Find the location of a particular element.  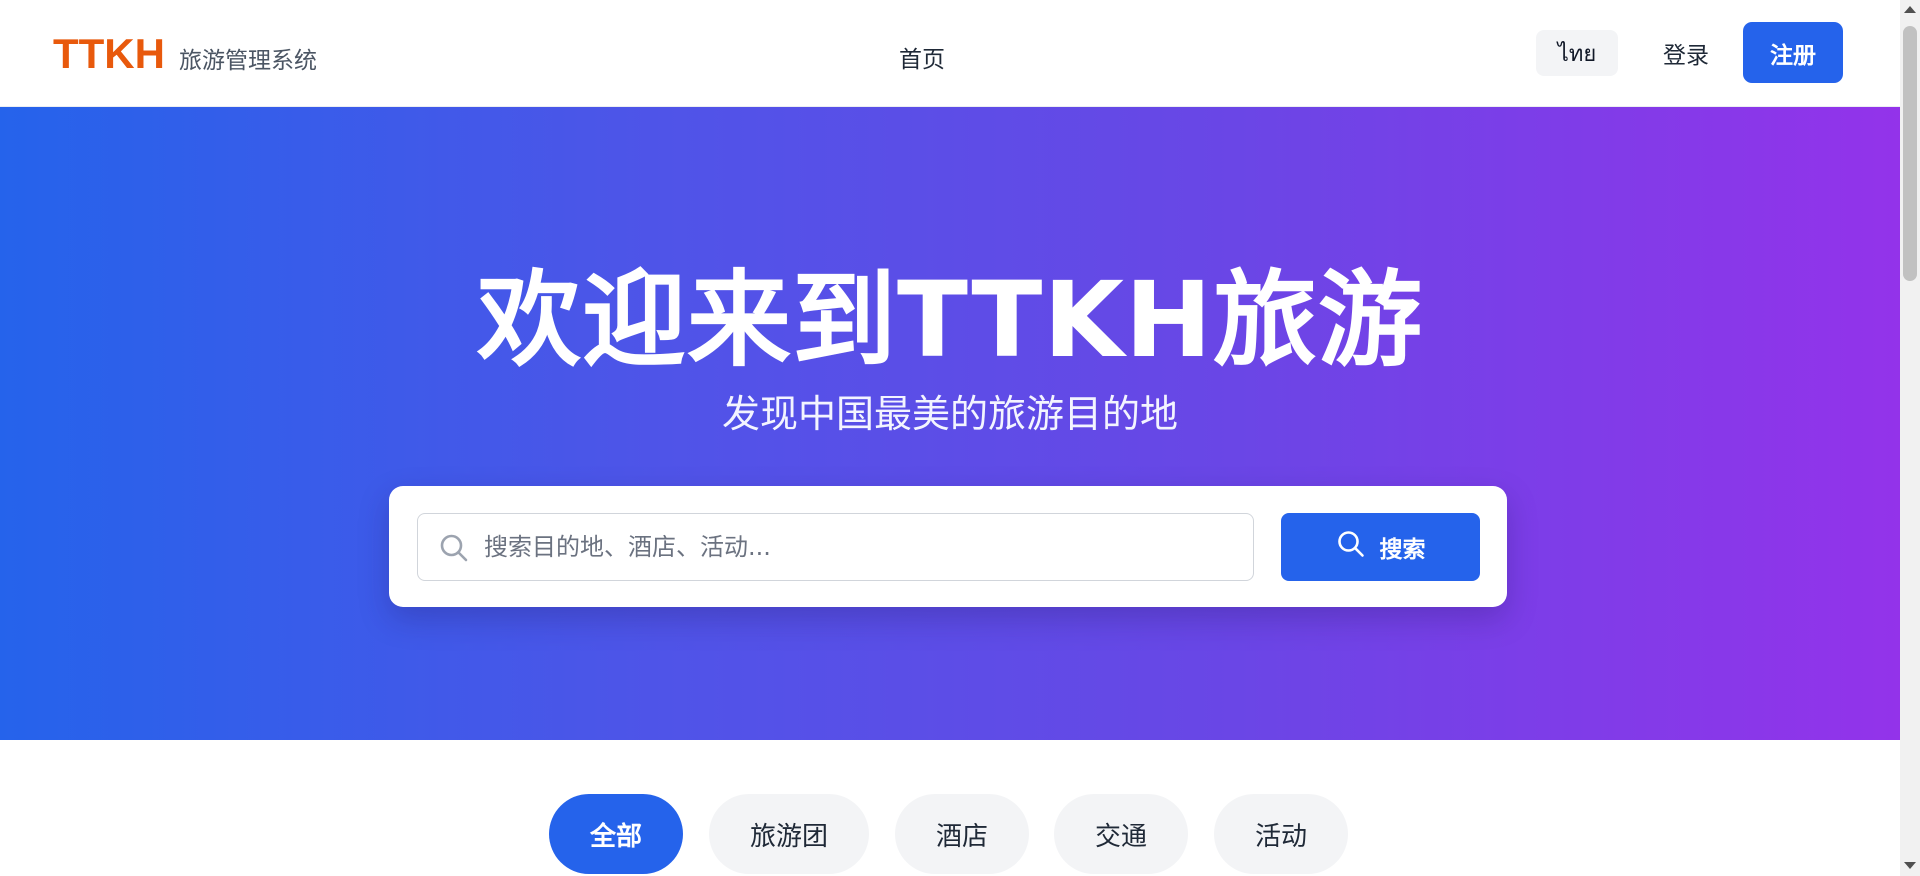

search-field is located at coordinates (835, 547).